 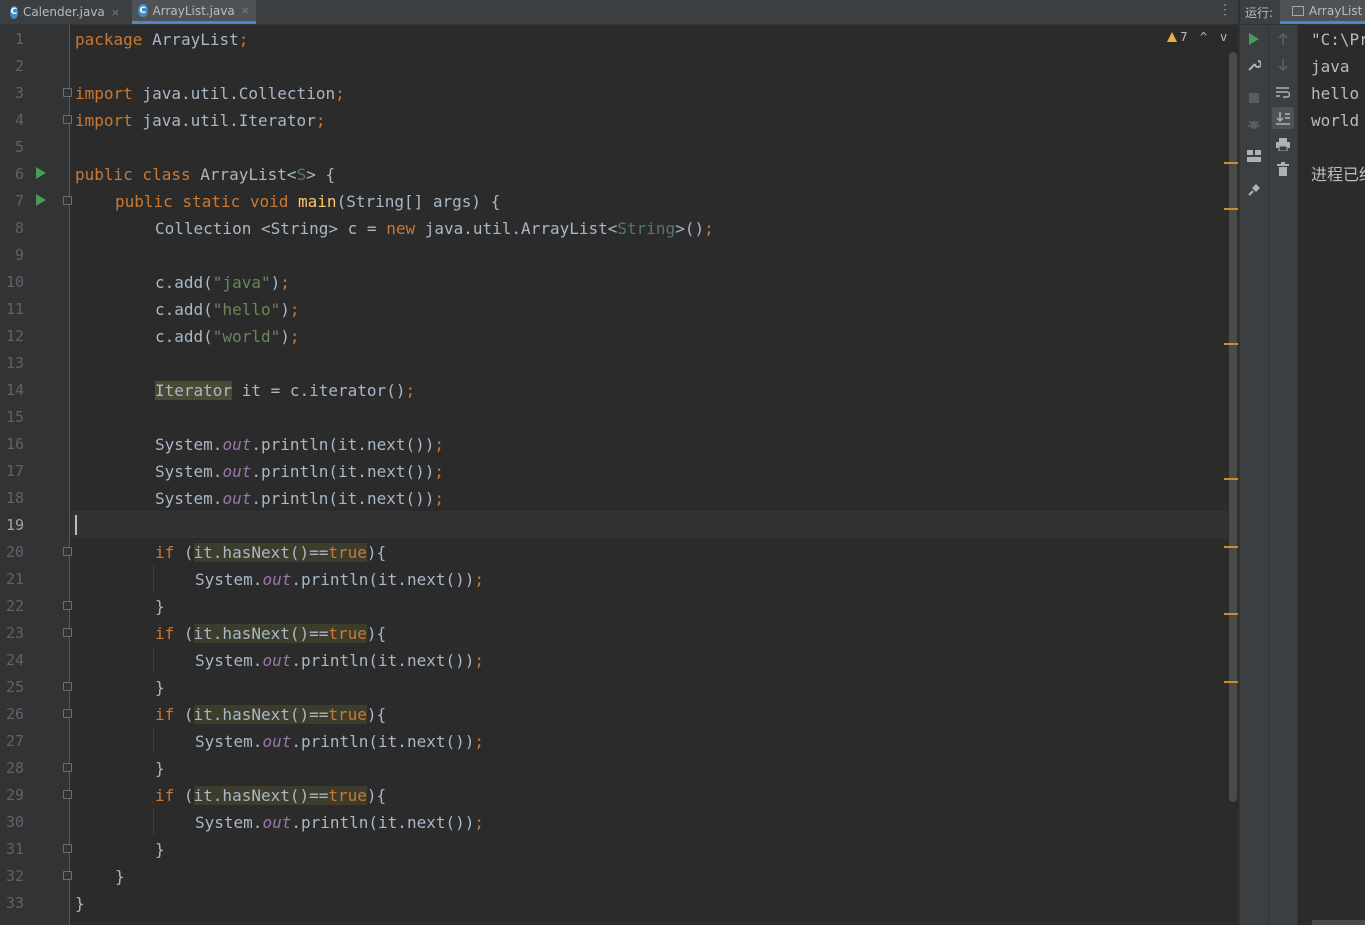 What do you see at coordinates (1338, 922) in the screenshot?
I see `console-scrollbar` at bounding box center [1338, 922].